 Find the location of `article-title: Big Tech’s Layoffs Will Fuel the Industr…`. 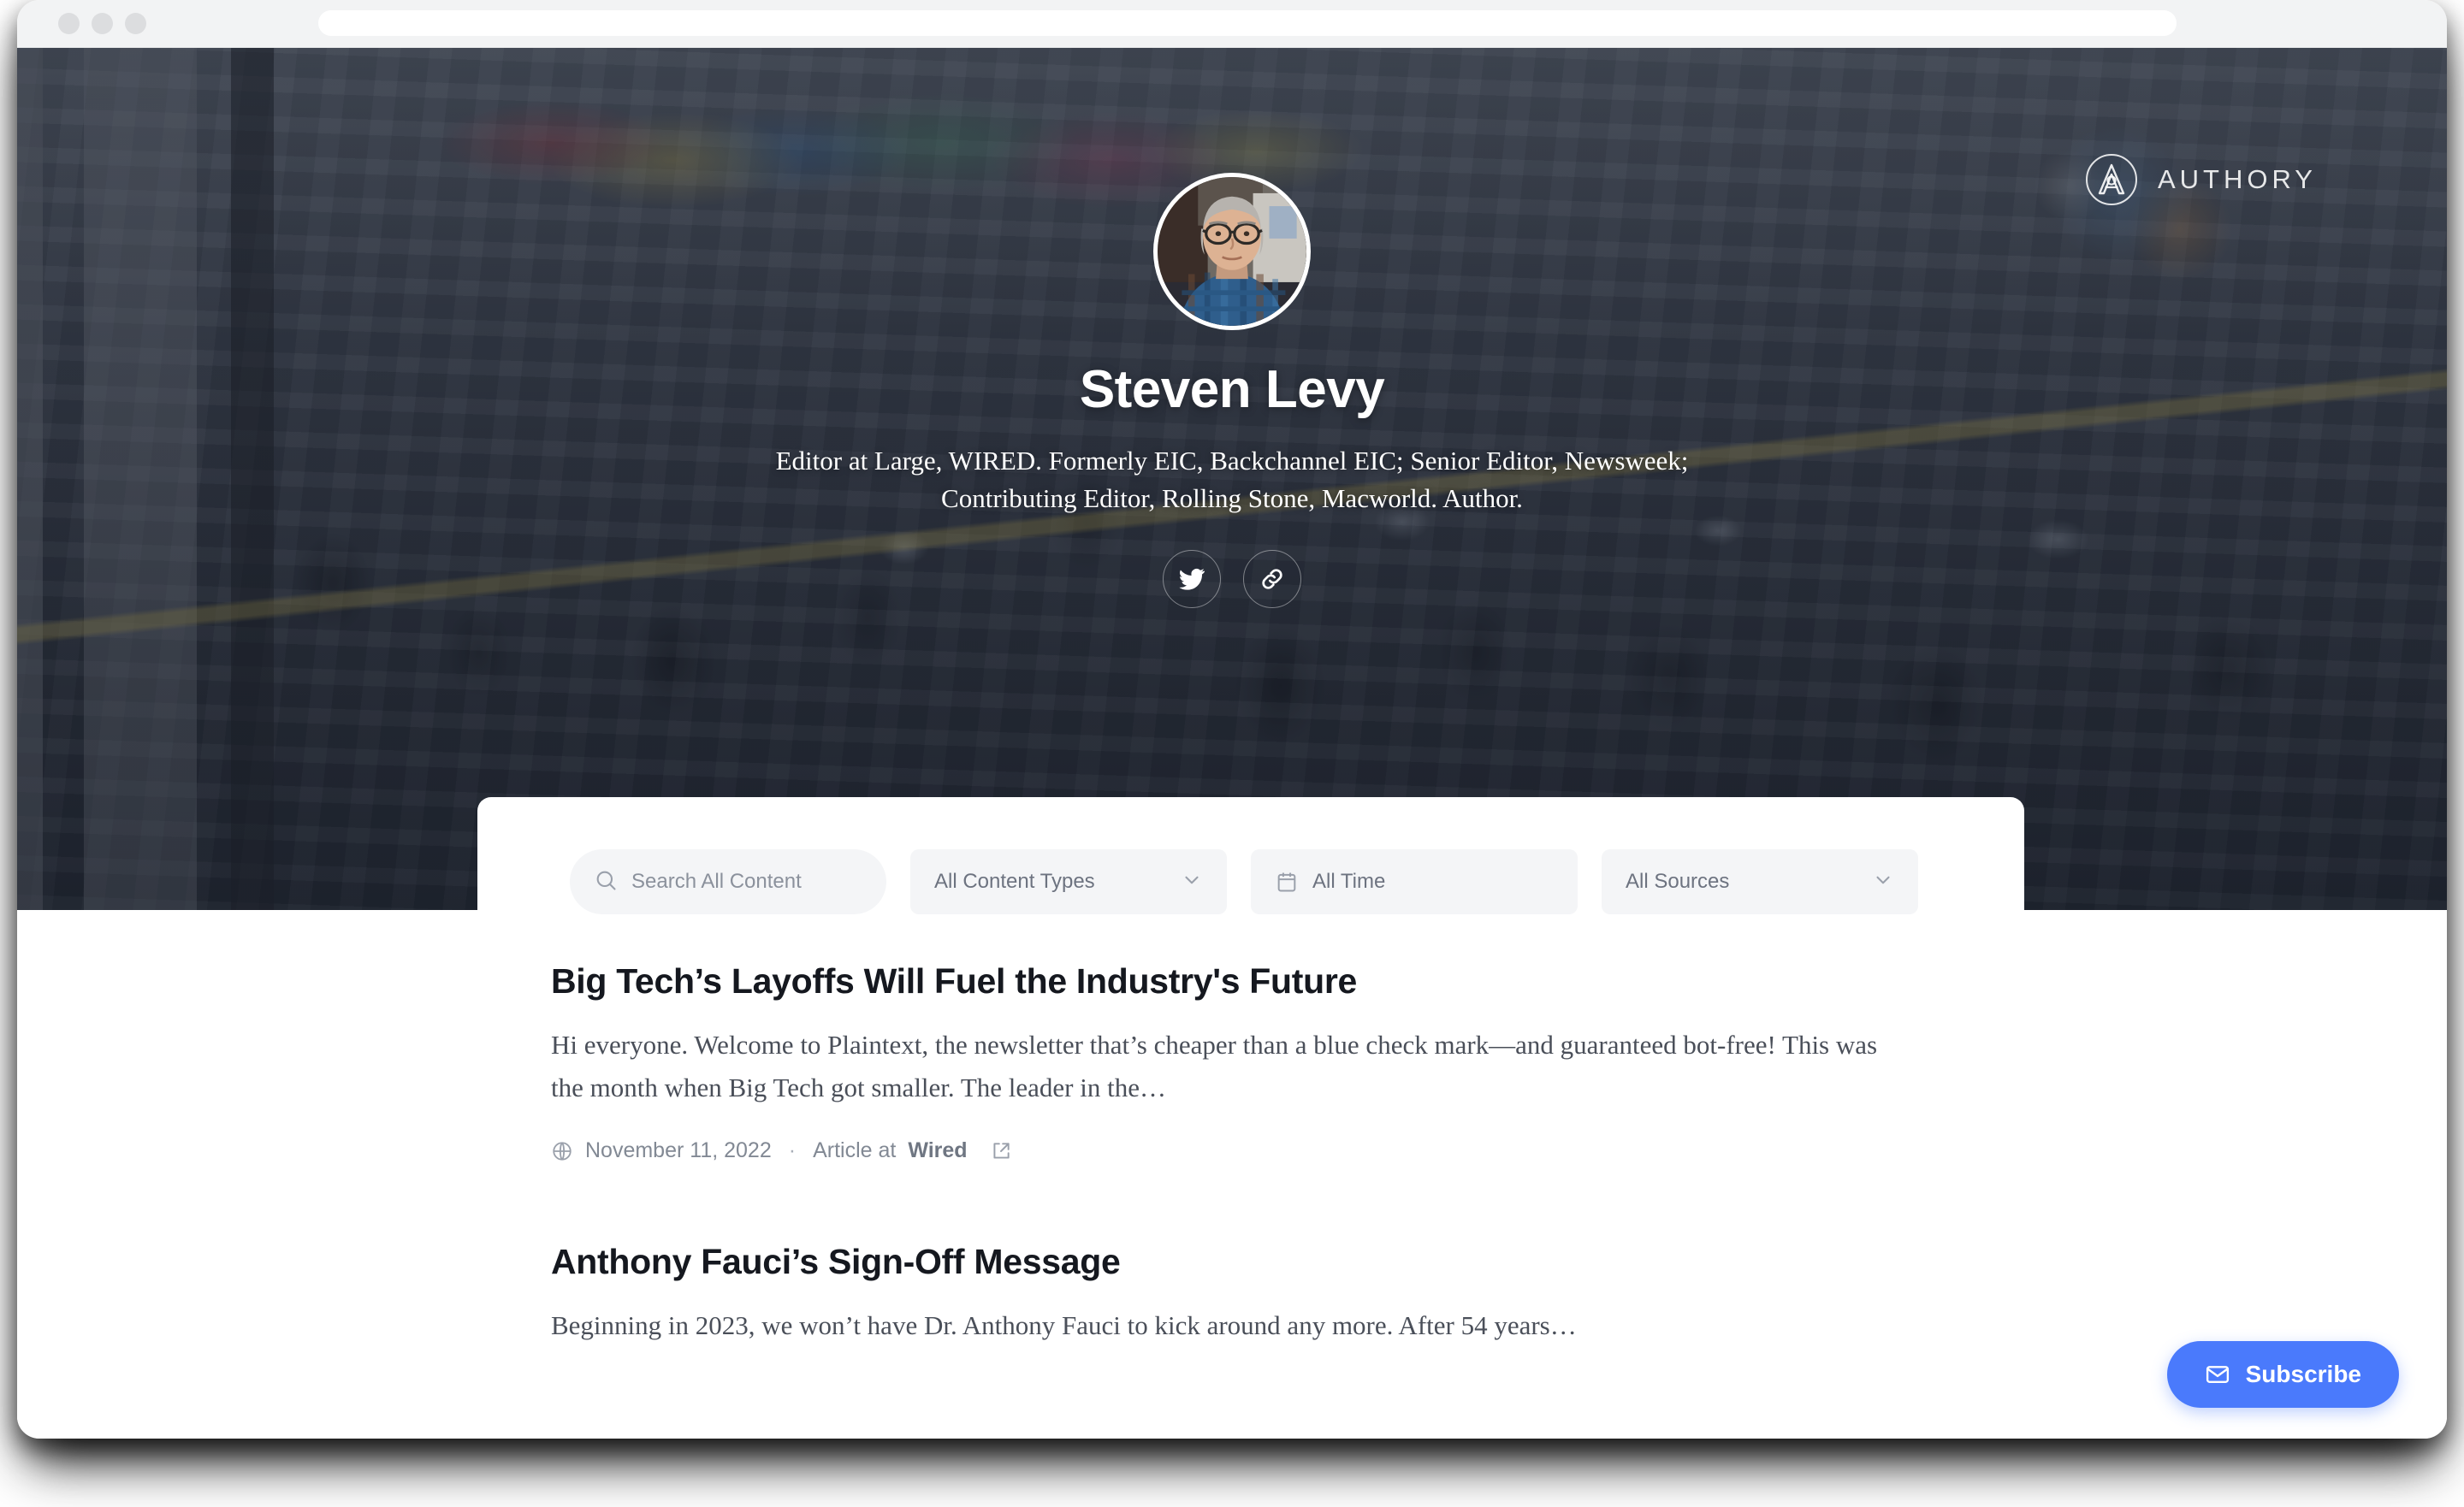

article-title: Big Tech’s Layoffs Will Fuel the Industr… is located at coordinates (1232, 981).